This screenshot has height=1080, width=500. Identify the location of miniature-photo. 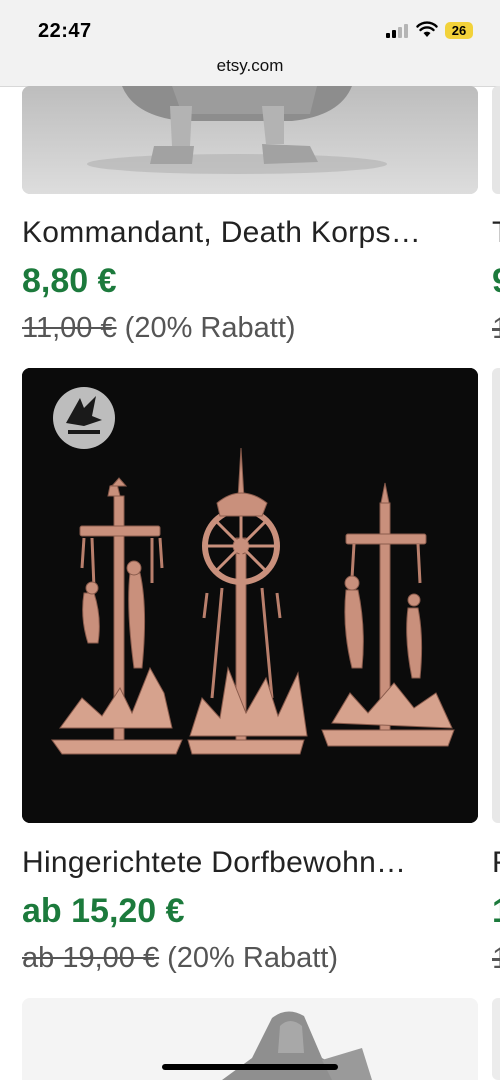
(250, 140).